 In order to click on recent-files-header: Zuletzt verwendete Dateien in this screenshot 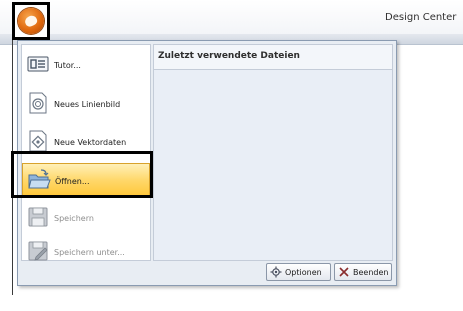, I will do `click(273, 57)`.